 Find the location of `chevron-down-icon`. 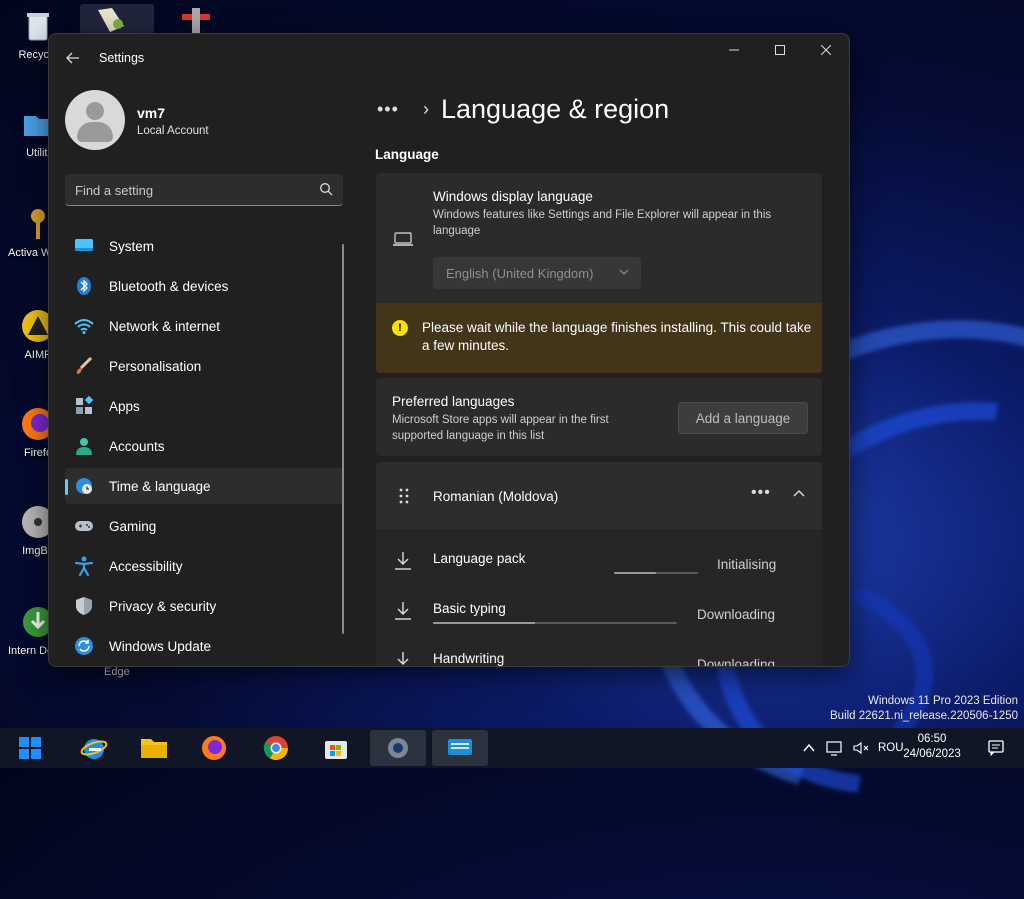

chevron-down-icon is located at coordinates (624, 272).